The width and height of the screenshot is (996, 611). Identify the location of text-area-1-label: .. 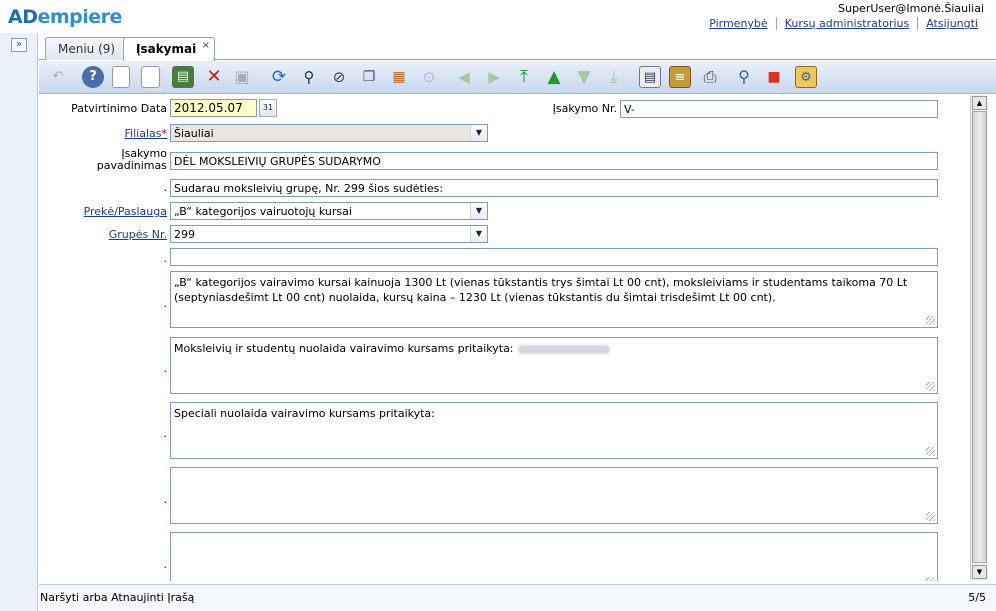
(165, 303).